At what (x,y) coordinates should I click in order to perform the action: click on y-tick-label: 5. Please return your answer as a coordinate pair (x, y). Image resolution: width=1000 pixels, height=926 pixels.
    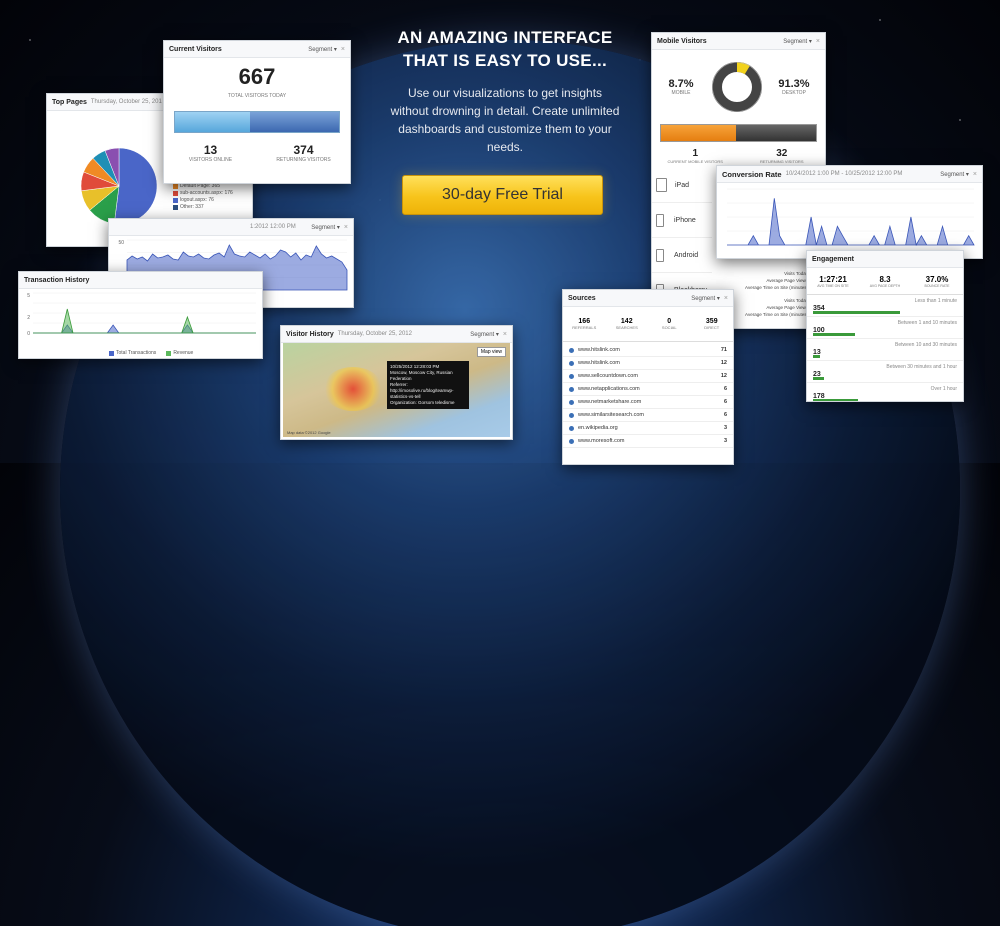
    Looking at the image, I should click on (28, 296).